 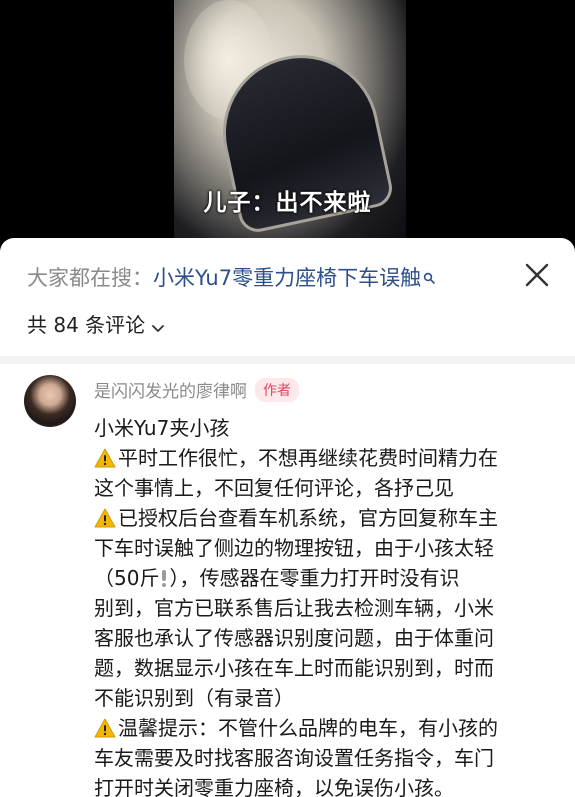 I want to click on comment-line: 打开时关闭零重力座椅，以免误伤小孩。, so click(x=274, y=786).